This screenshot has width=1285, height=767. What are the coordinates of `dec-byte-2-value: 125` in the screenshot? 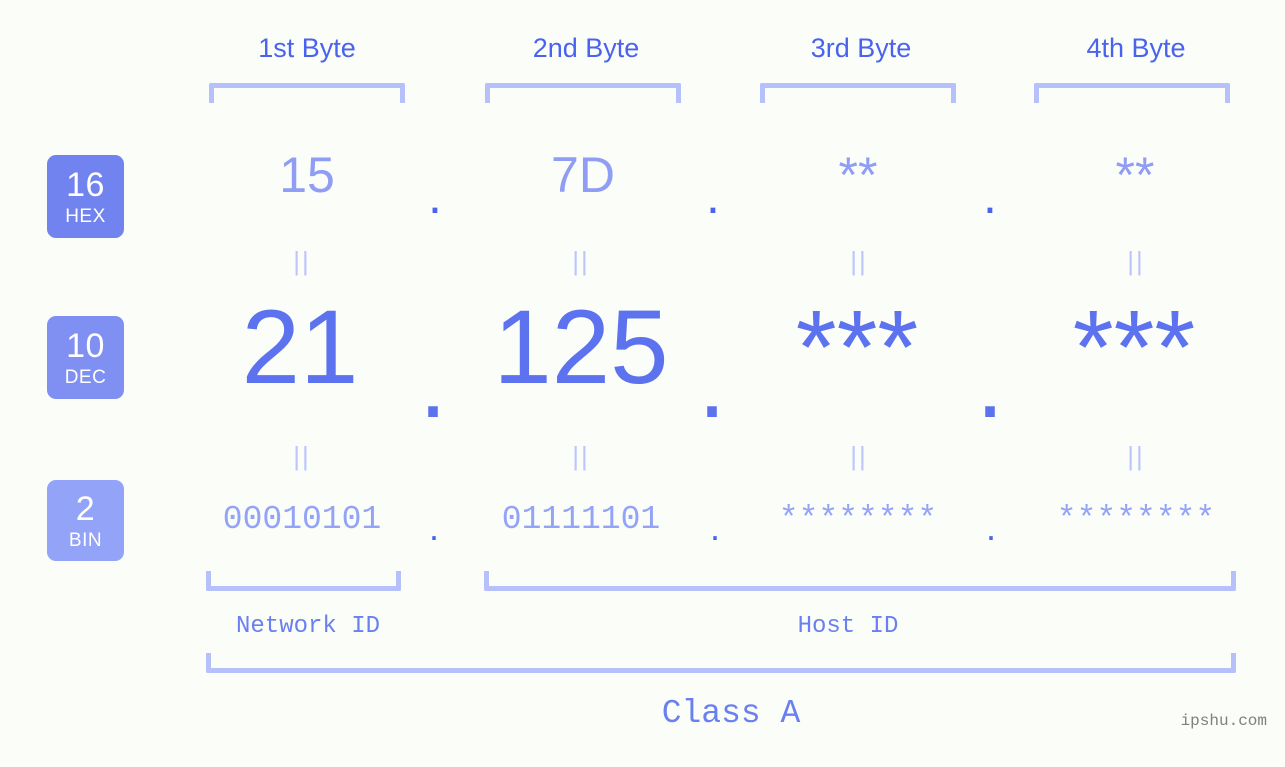 It's located at (581, 347).